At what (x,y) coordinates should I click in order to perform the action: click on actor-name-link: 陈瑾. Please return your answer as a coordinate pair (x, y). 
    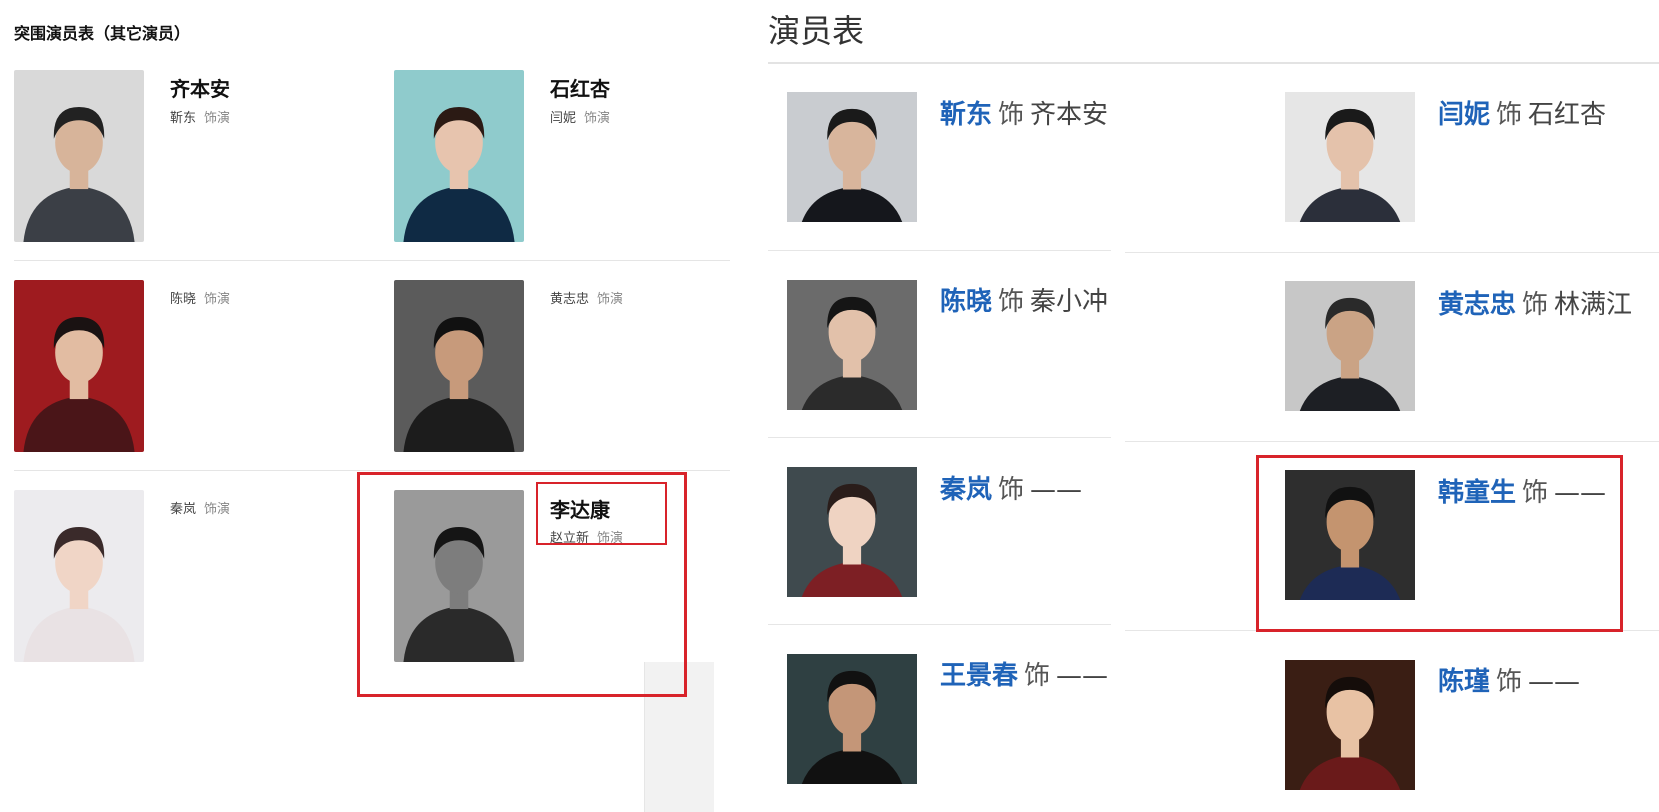
    Looking at the image, I should click on (1464, 682).